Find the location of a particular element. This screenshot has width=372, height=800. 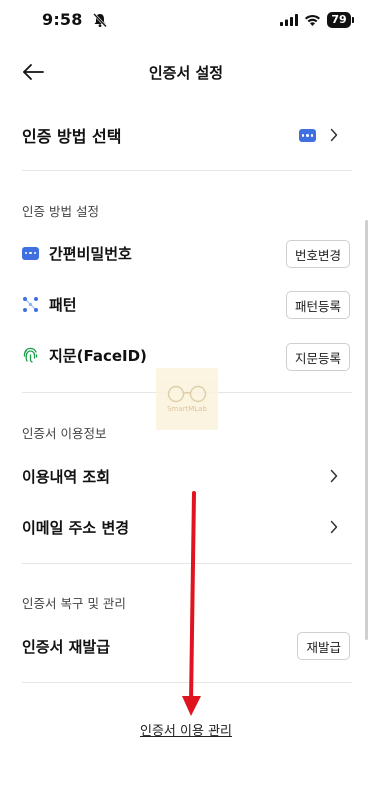

auth-method-select-label: 인증 방법 선택 is located at coordinates (72, 136).